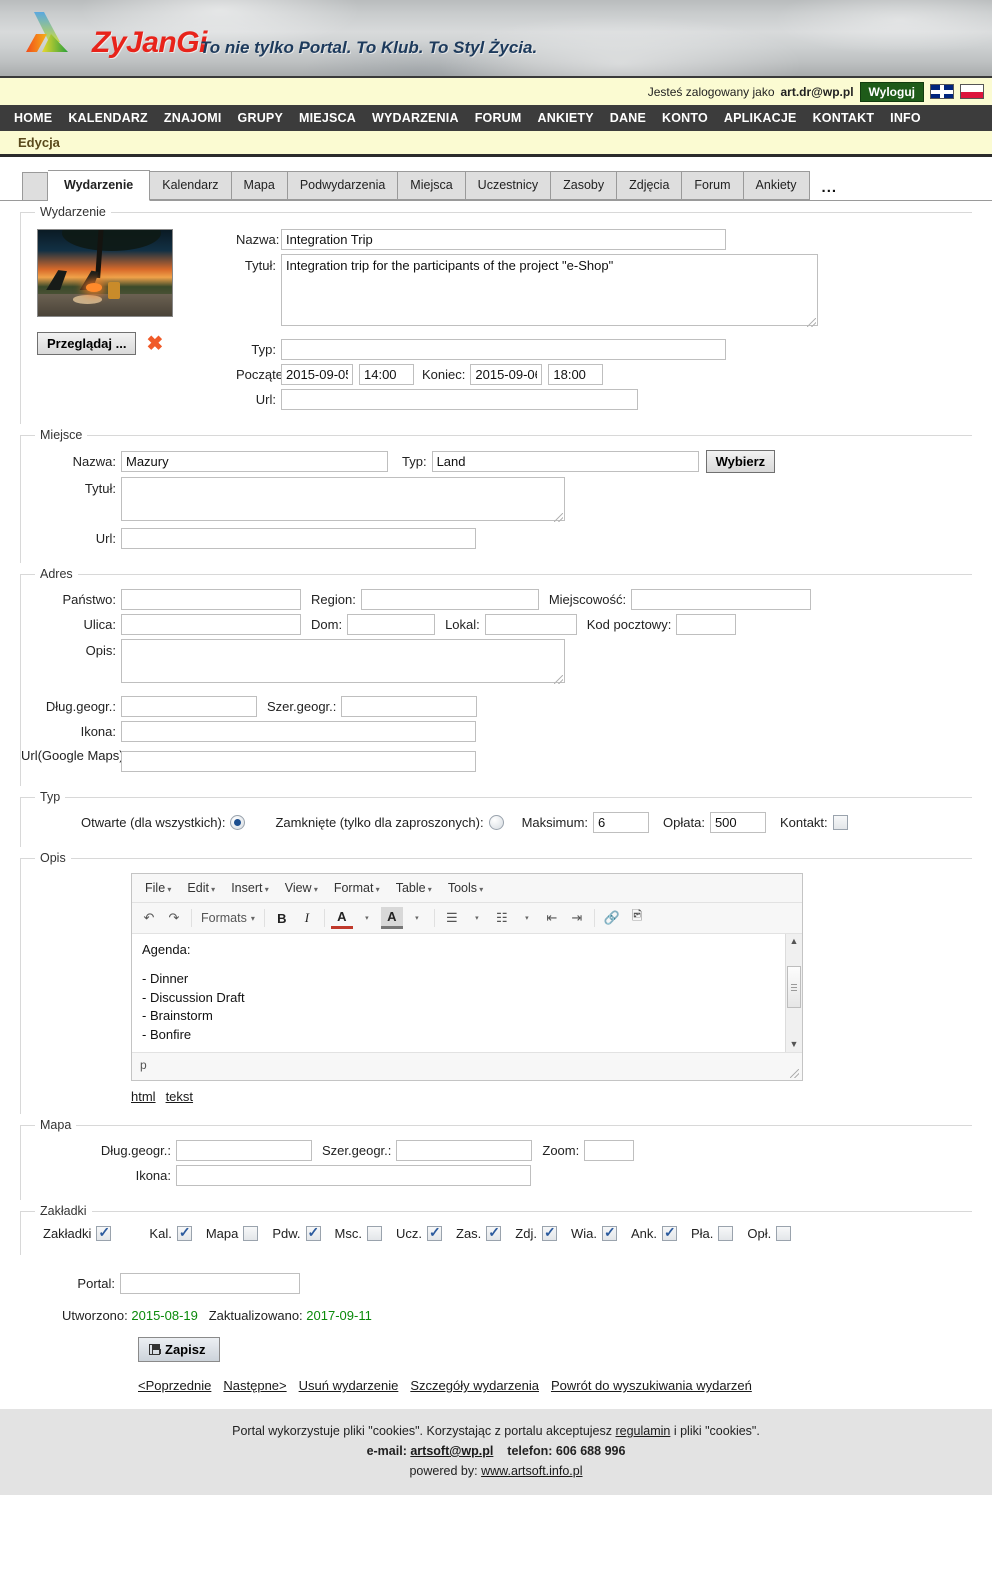  Describe the element at coordinates (840, 822) in the screenshot. I see `type-contact-checkbox` at that location.